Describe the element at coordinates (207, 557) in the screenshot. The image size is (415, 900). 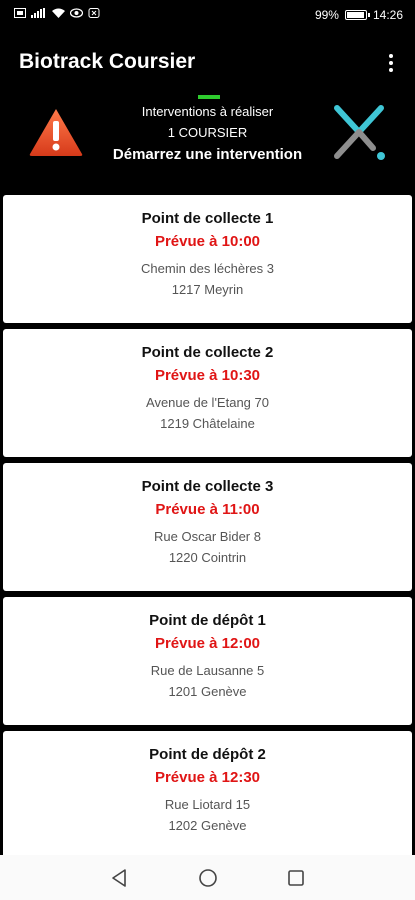
I see `card-city: 1220 Cointrin` at that location.